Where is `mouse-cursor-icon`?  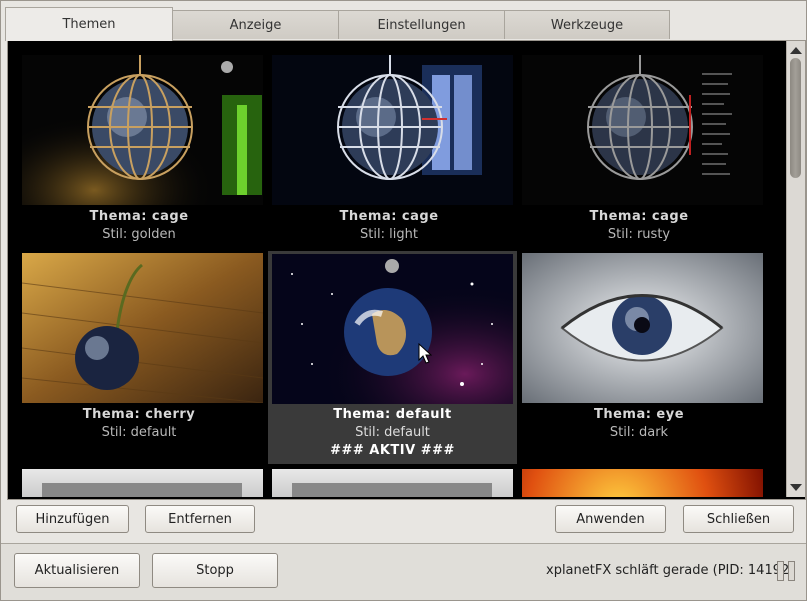
mouse-cursor-icon is located at coordinates (425, 353).